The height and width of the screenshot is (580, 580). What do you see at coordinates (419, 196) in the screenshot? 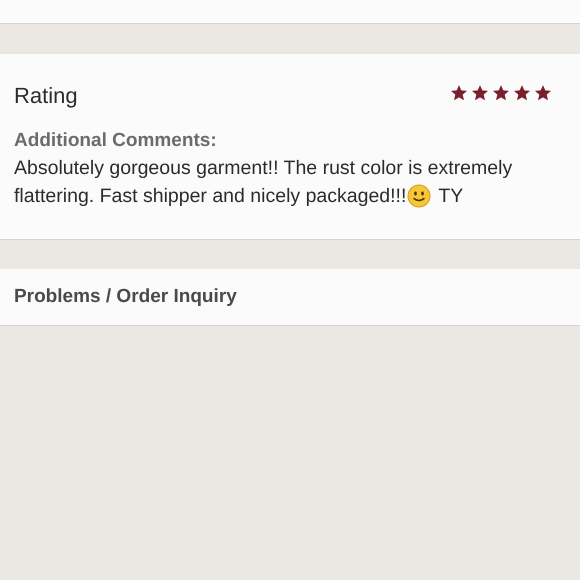
I see `smiley-icon` at bounding box center [419, 196].